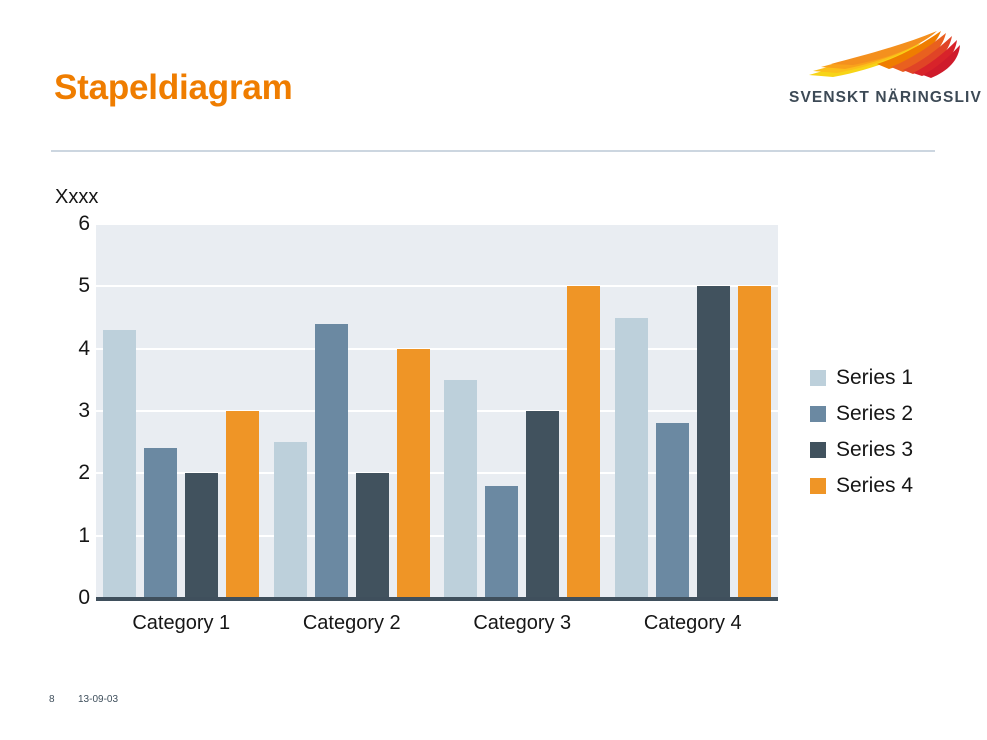 This screenshot has height=740, width=987. What do you see at coordinates (77, 197) in the screenshot?
I see `y-axis-title: Xxxx` at bounding box center [77, 197].